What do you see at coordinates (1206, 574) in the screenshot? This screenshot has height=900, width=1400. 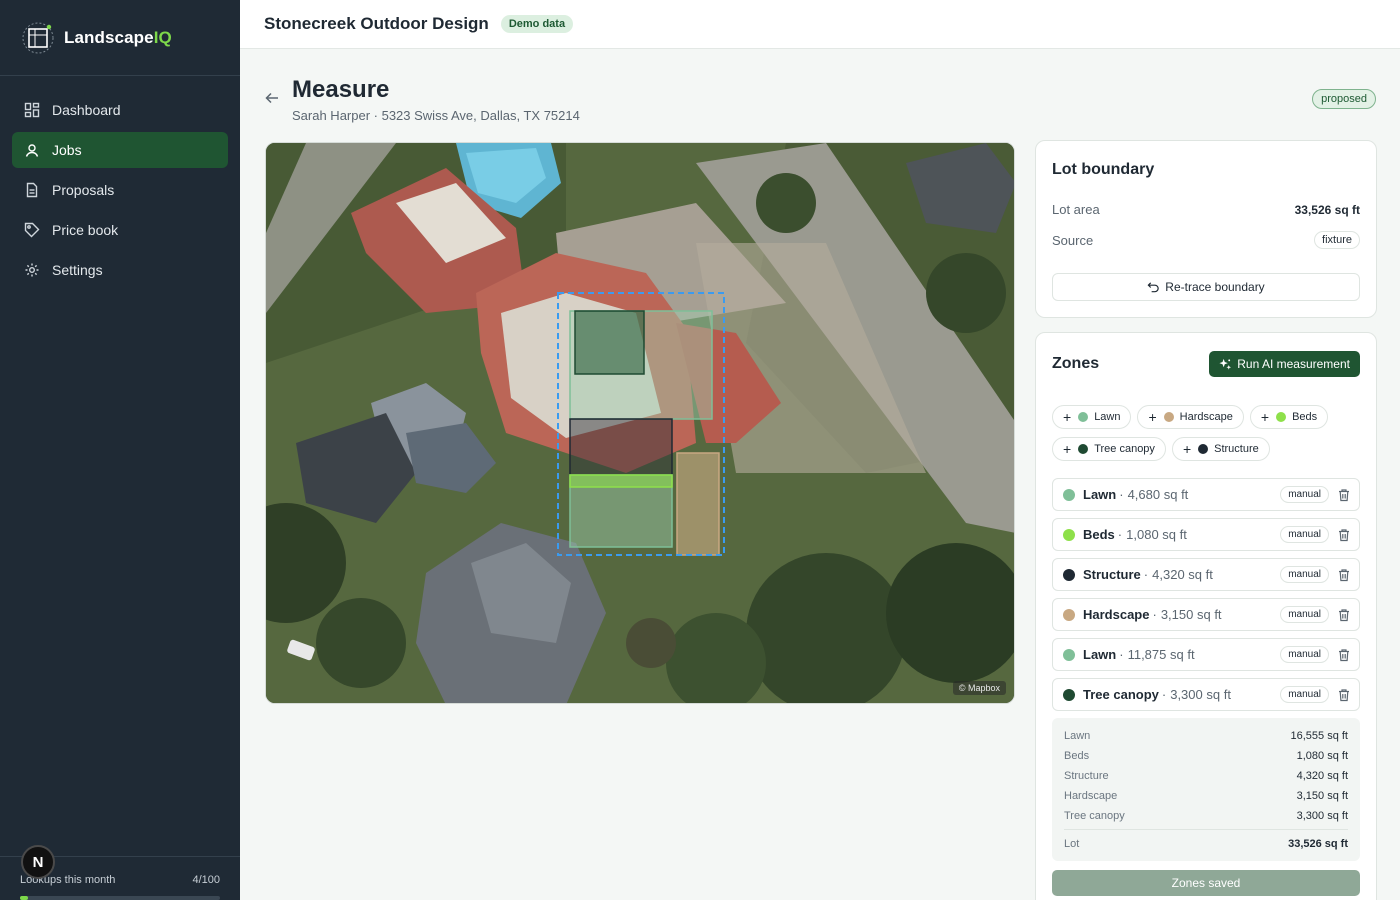 I see `zone-row: Structure · 4,320 sq ft manual` at bounding box center [1206, 574].